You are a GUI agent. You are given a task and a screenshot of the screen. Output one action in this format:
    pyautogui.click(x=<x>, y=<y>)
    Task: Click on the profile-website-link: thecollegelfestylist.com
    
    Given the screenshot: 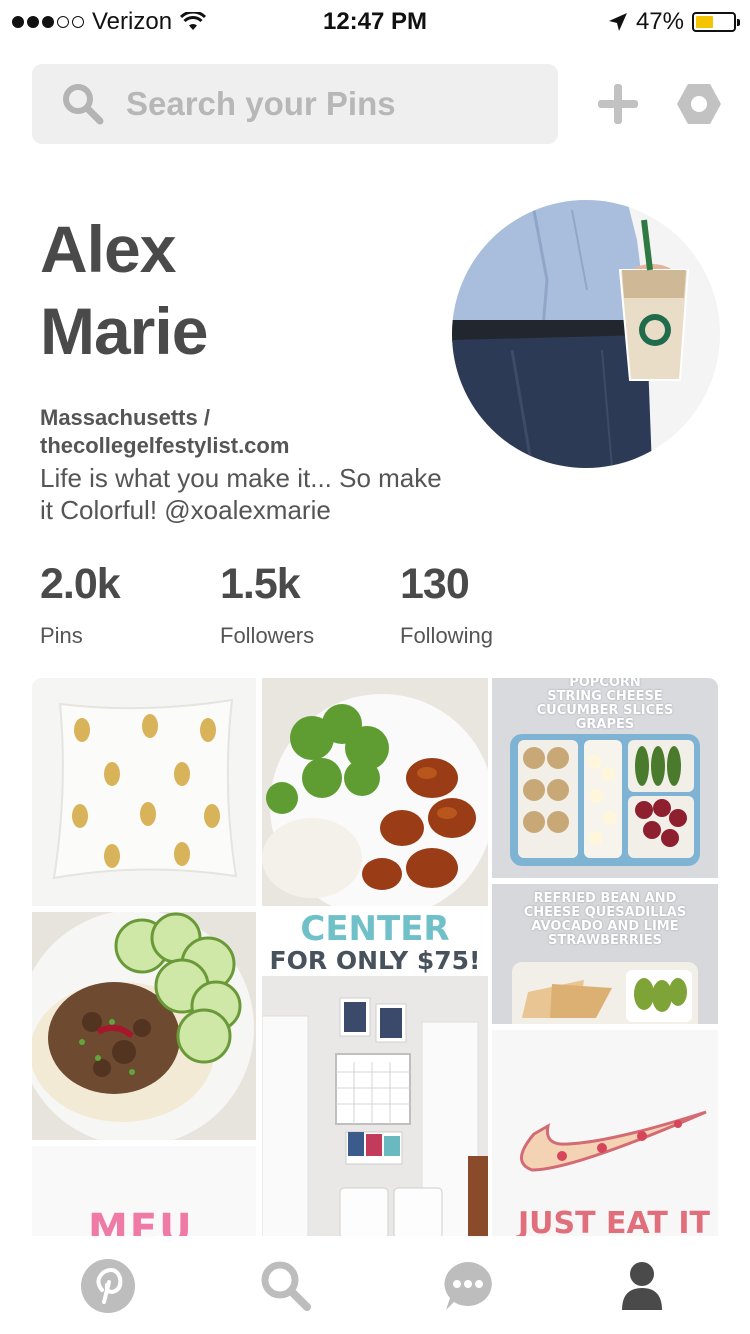 What is the action you would take?
    pyautogui.click(x=250, y=446)
    